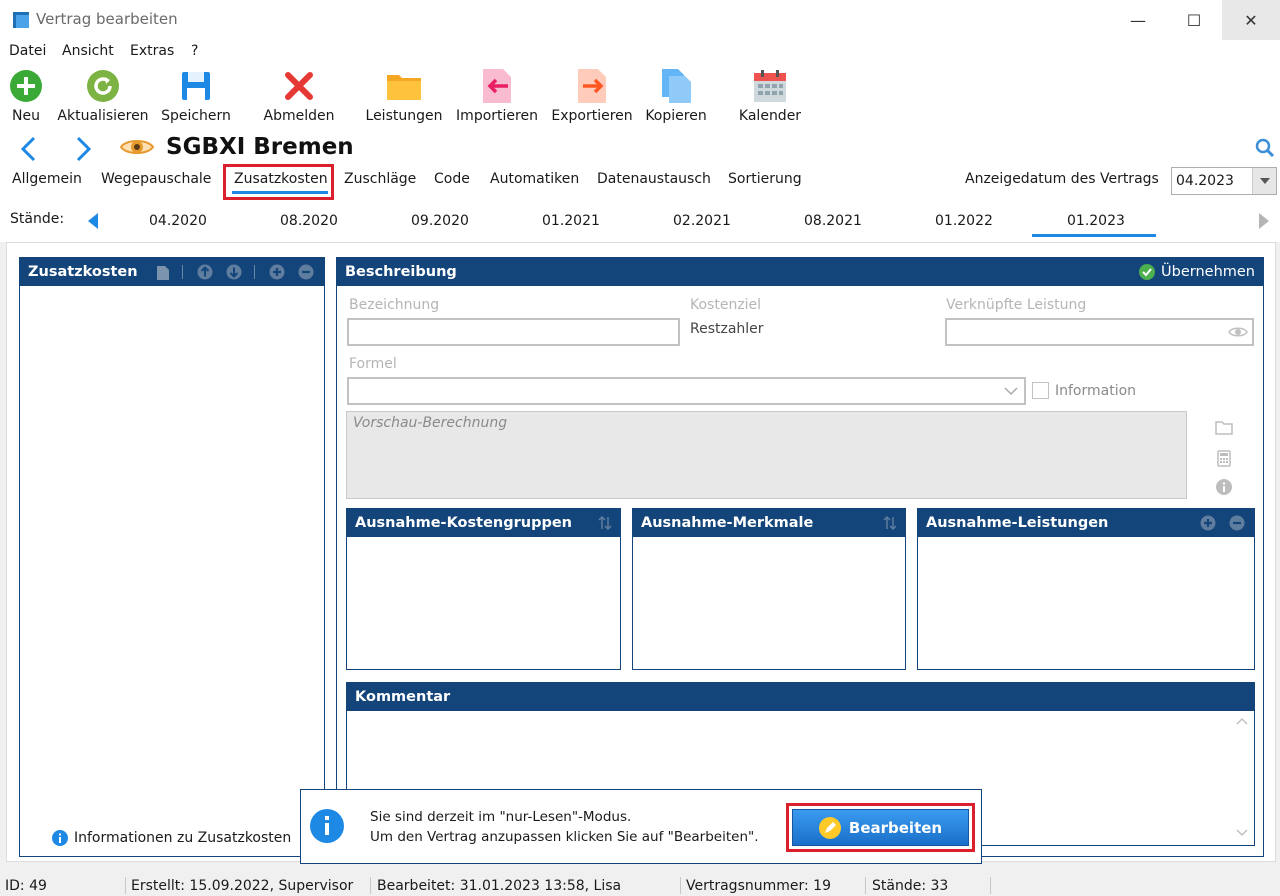 The image size is (1280, 896). Describe the element at coordinates (640, 52) in the screenshot. I see `menu-bar: Datei Ansicht Extras ?` at that location.